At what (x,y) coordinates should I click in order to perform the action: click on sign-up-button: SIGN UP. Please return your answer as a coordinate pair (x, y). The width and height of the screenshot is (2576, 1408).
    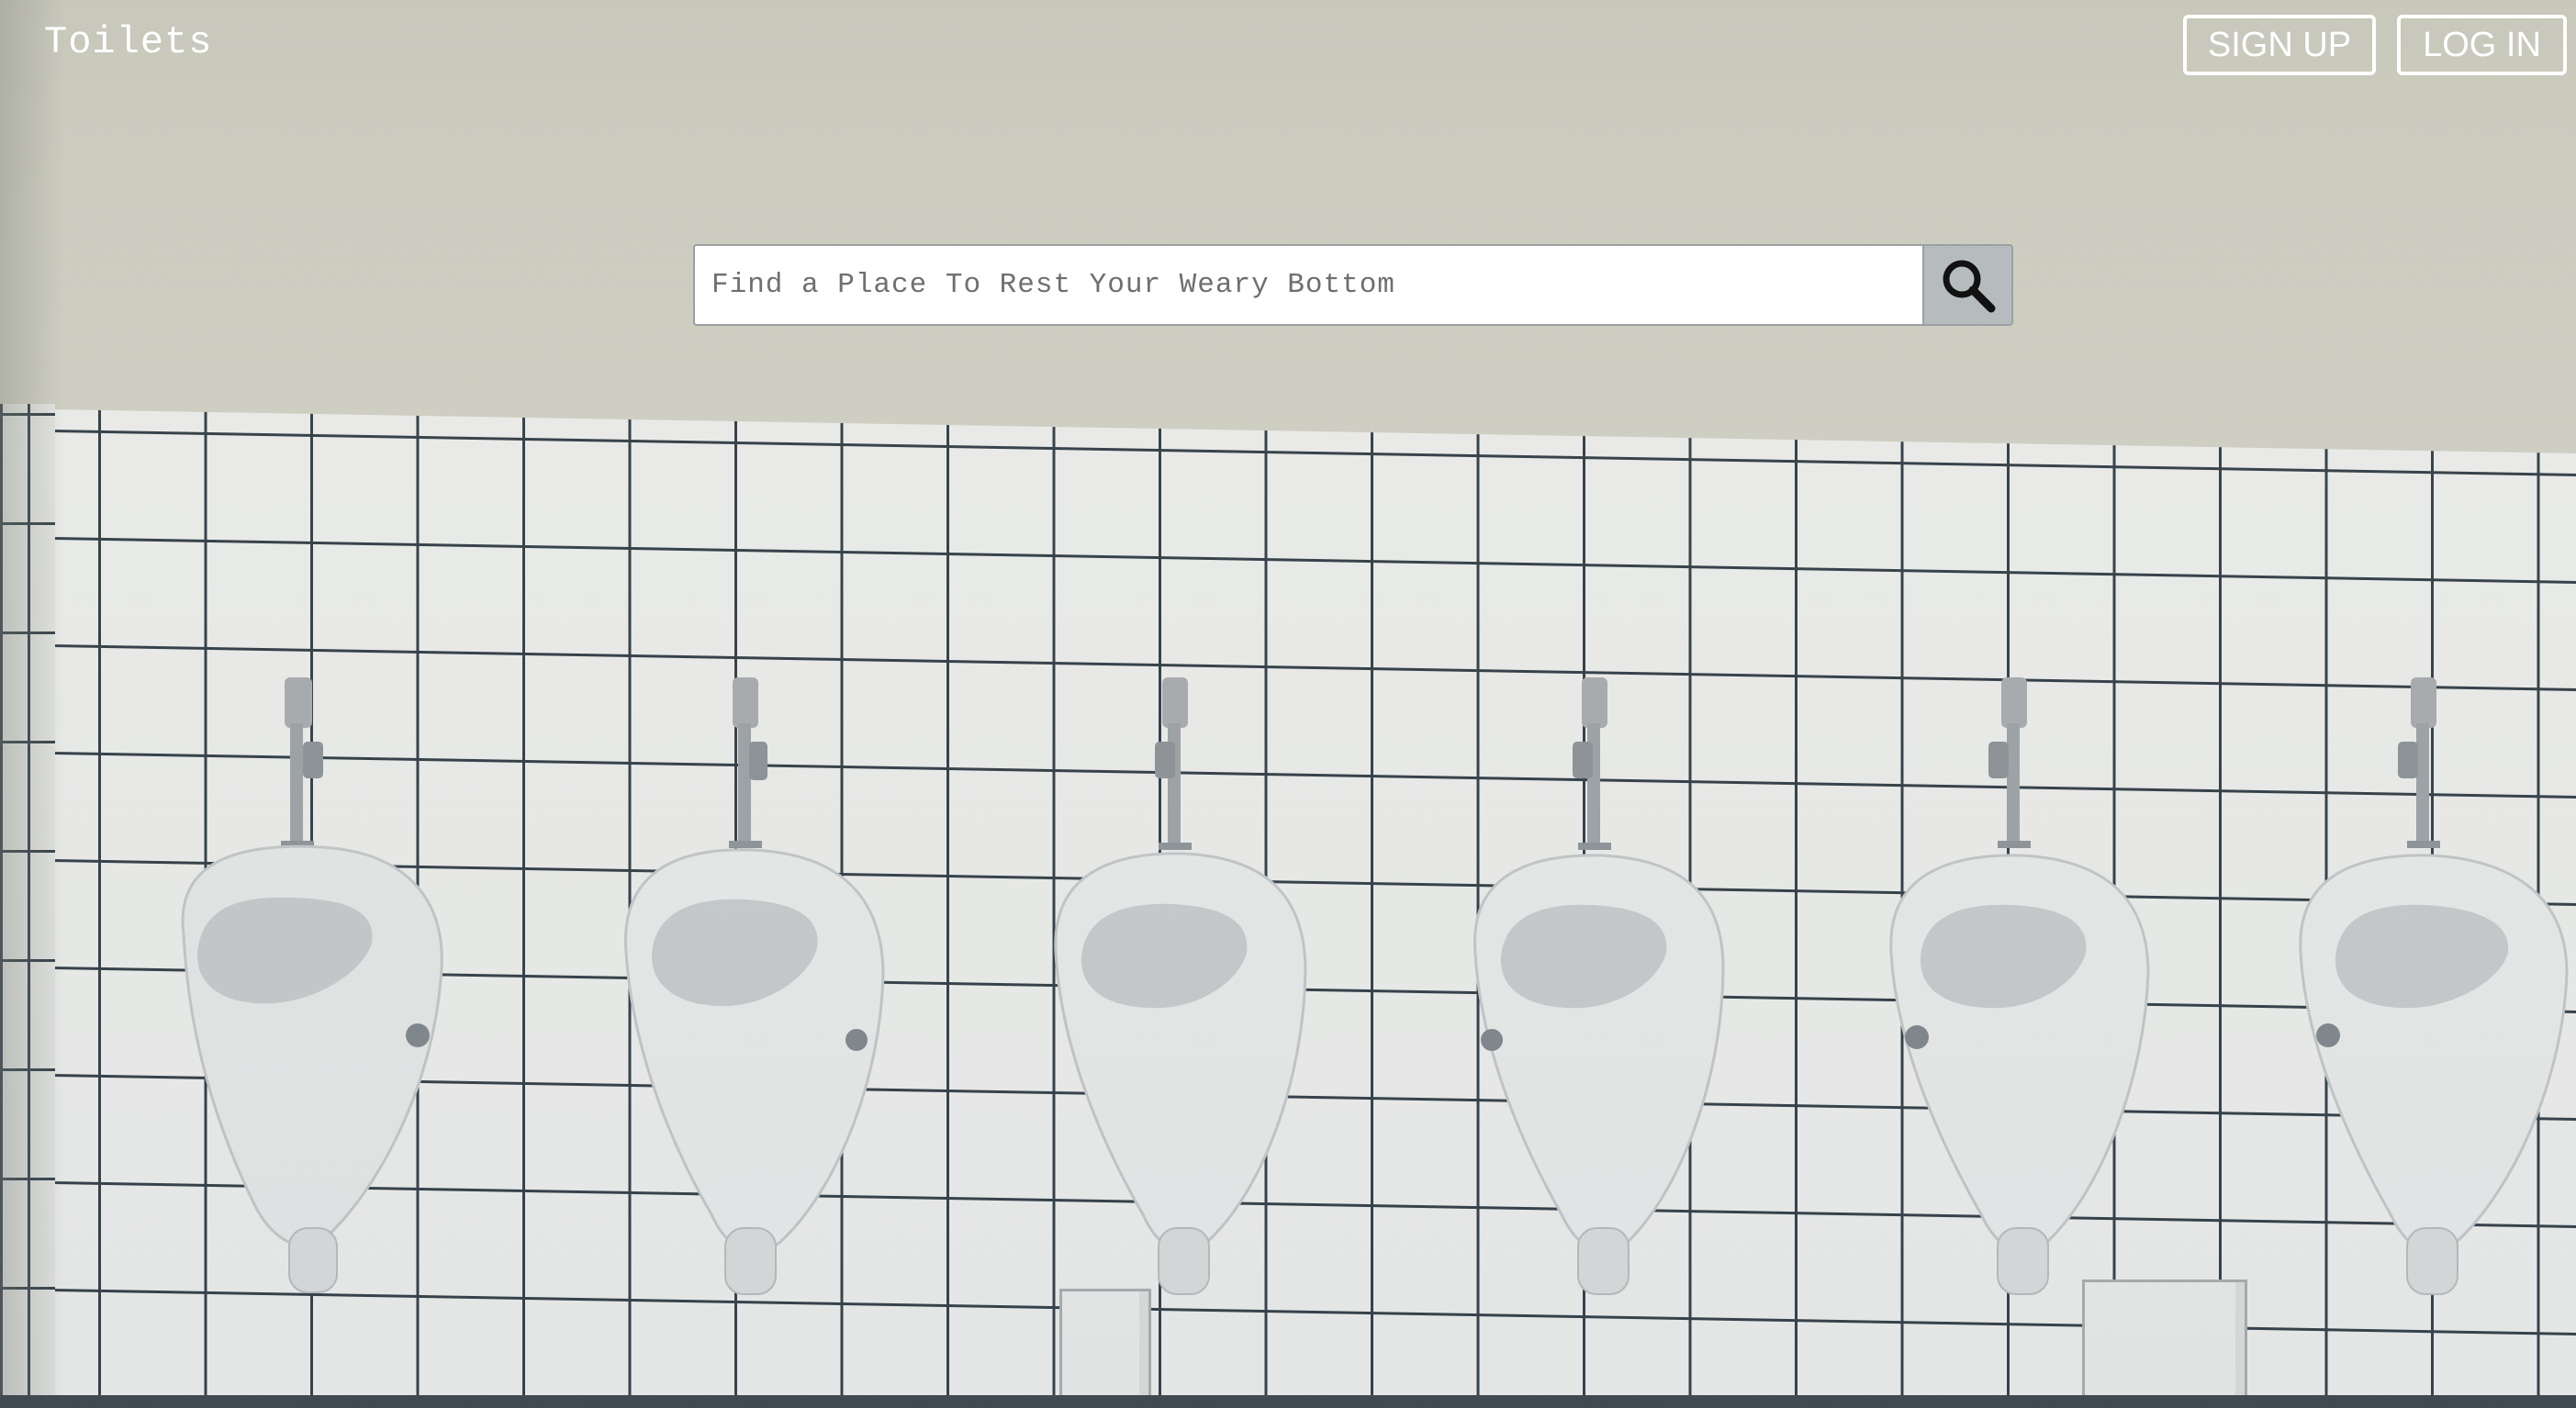
    Looking at the image, I should click on (2279, 45).